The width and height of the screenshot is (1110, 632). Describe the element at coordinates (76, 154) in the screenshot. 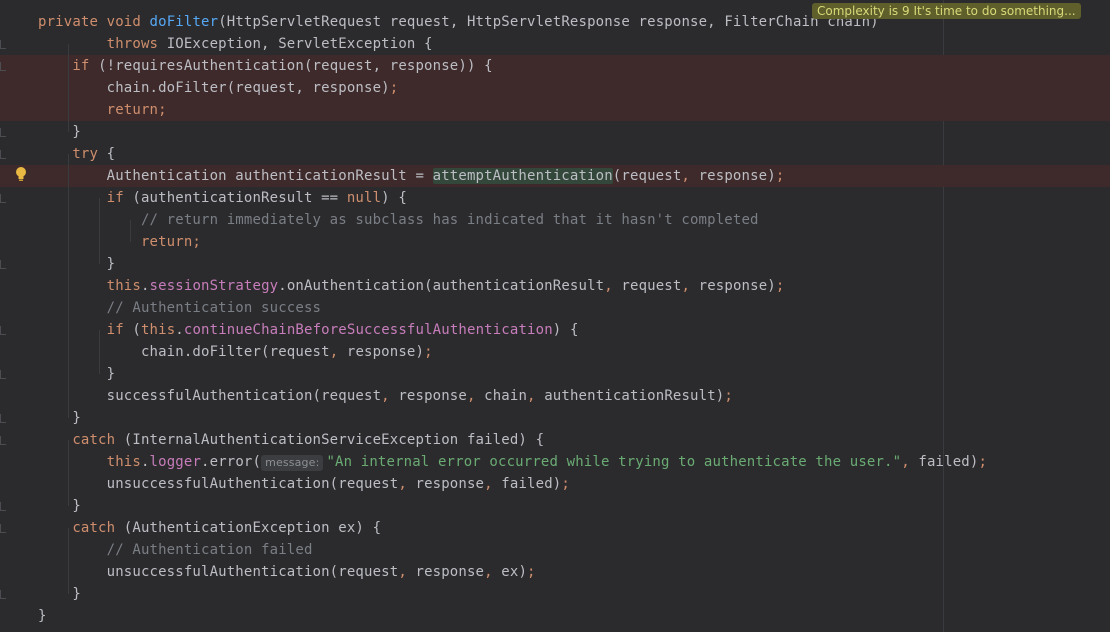

I see `code-text: try {` at that location.